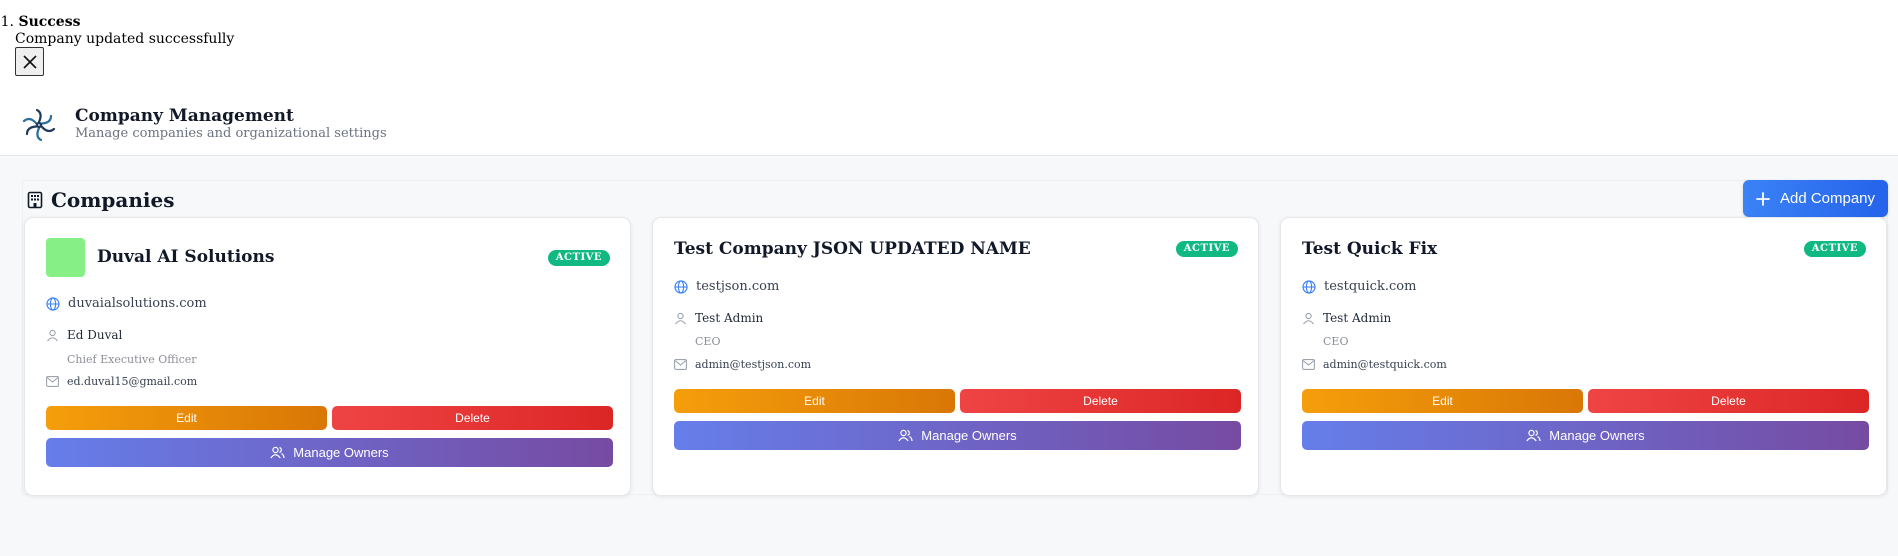 This screenshot has height=556, width=1898. Describe the element at coordinates (1370, 249) in the screenshot. I see `company-name: Test Quick Fix` at that location.